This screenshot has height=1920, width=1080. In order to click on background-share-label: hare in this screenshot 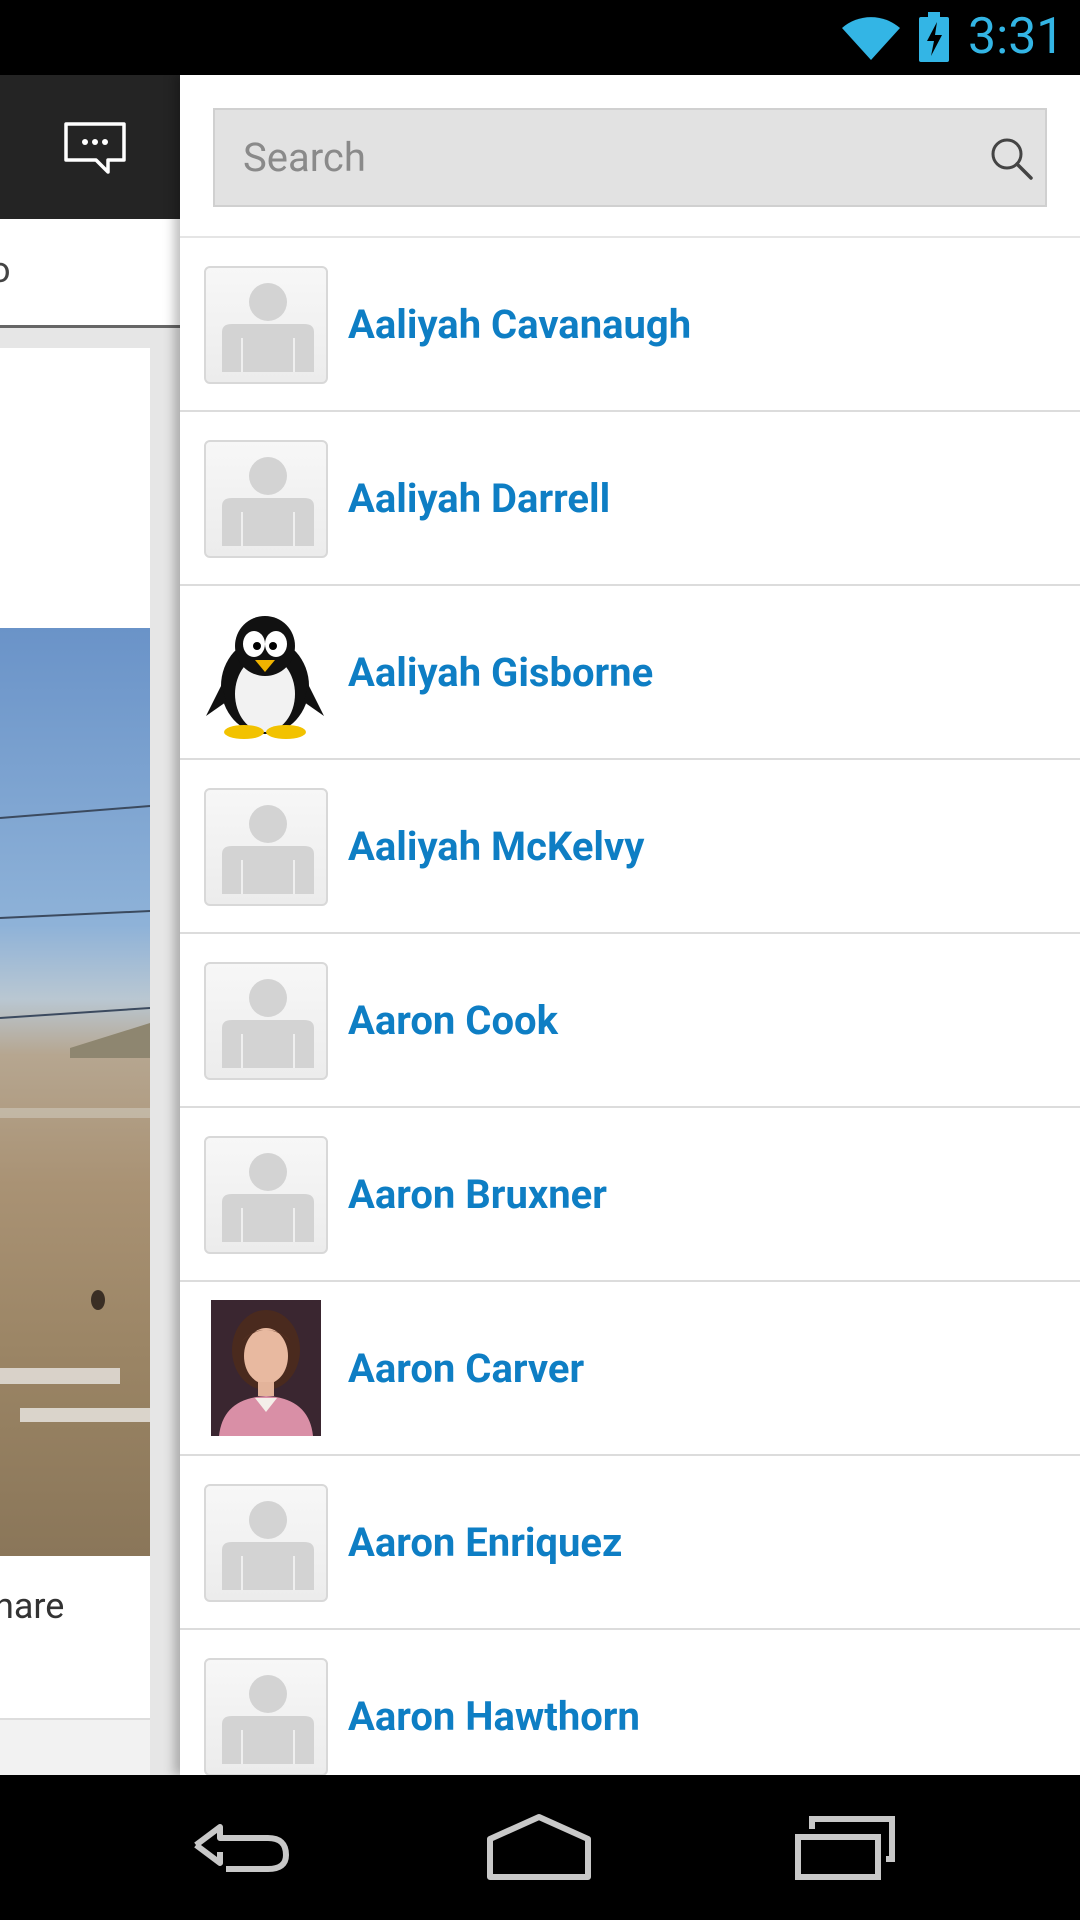, I will do `click(32, 1606)`.